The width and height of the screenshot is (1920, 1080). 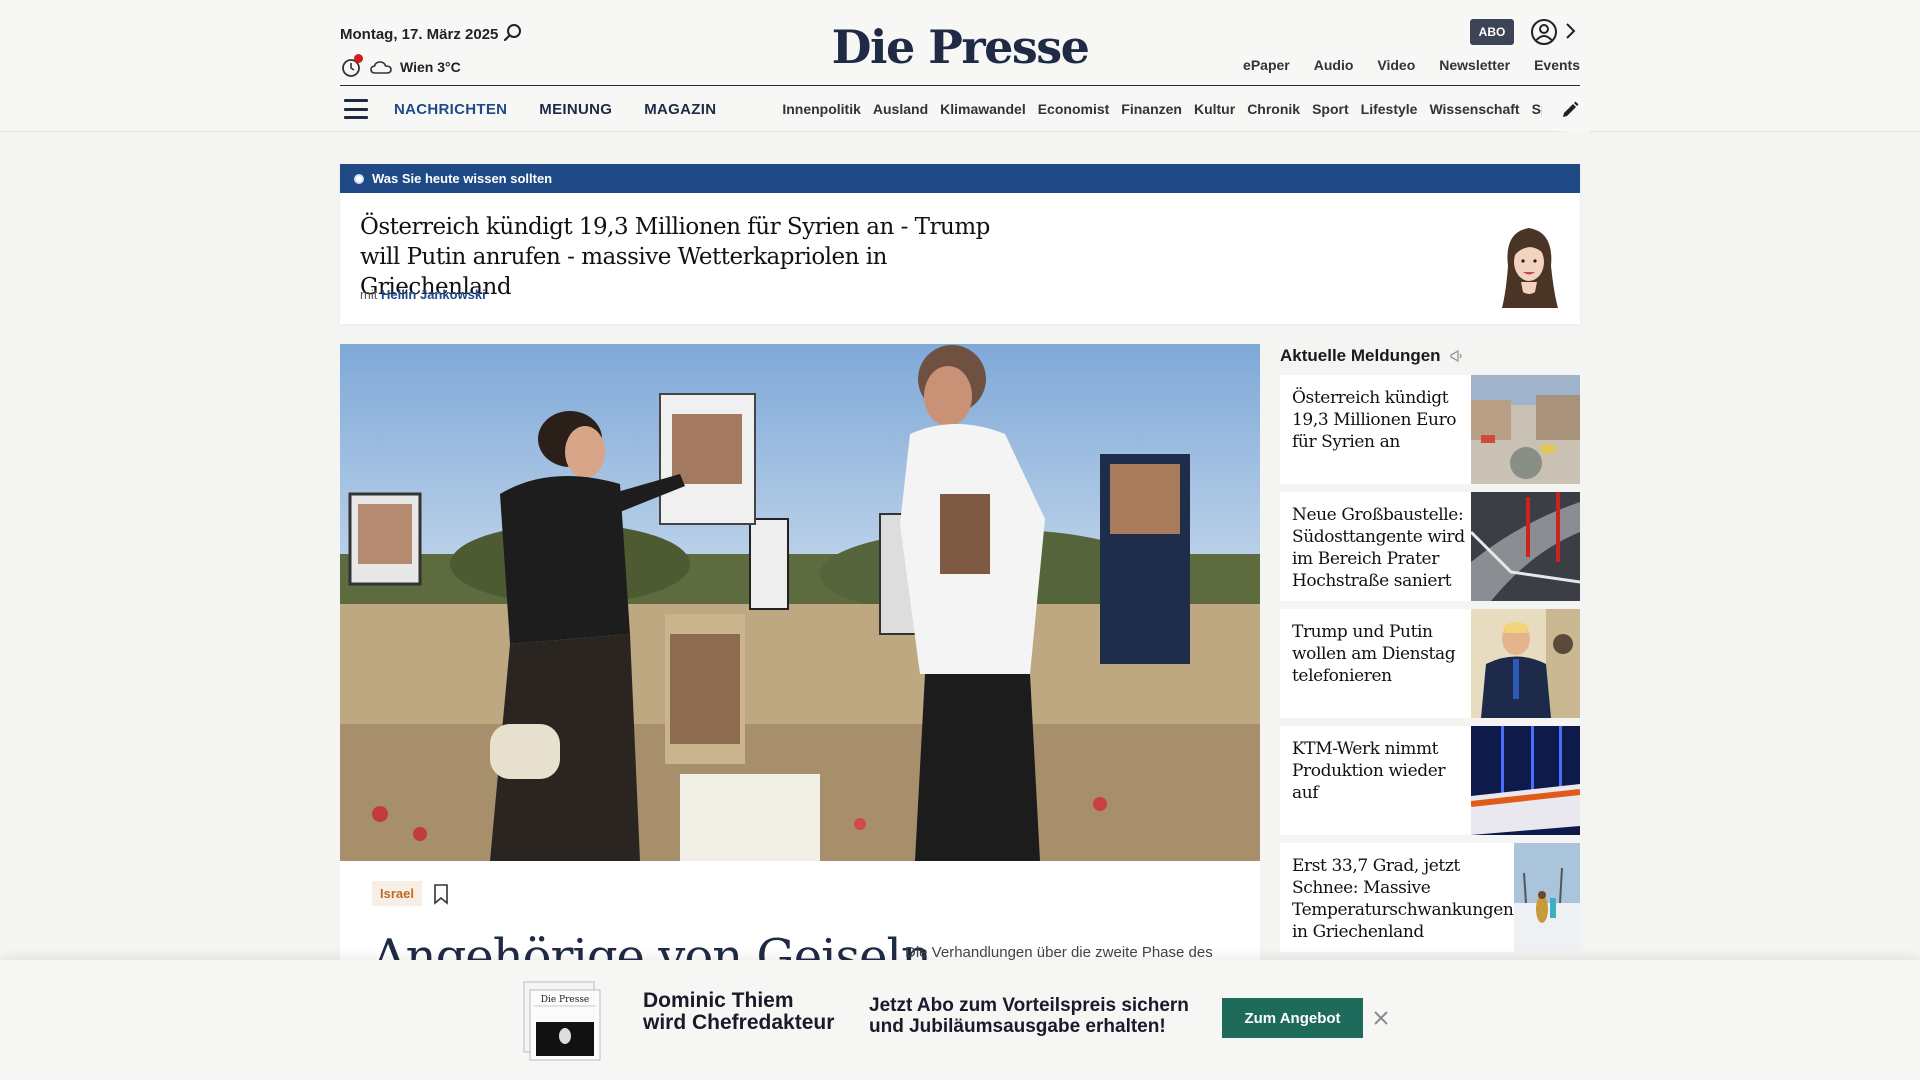 I want to click on news-title: KTM-Werk nimmt Produktion wieder auf, so click(x=1369, y=771).